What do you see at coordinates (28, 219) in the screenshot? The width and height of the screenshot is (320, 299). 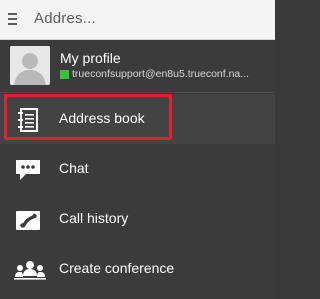 I see `call-history-icon` at bounding box center [28, 219].